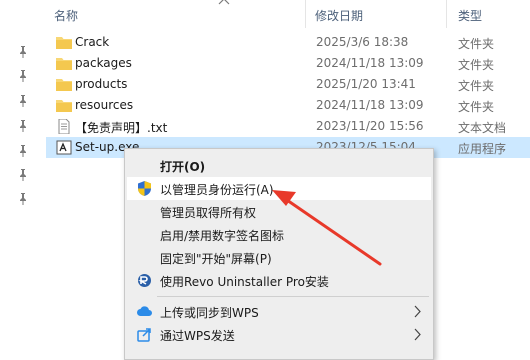  Describe the element at coordinates (244, 282) in the screenshot. I see `menu-item-label: 使用Revo Uninstaller Pro安装` at that location.